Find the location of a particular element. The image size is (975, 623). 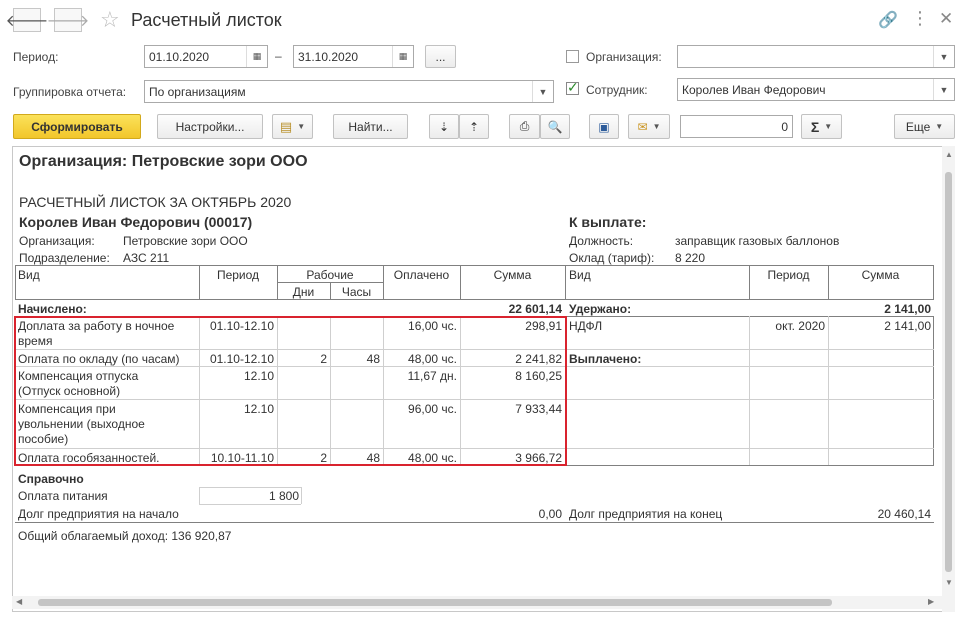

grid-line is located at coordinates (933, 390).